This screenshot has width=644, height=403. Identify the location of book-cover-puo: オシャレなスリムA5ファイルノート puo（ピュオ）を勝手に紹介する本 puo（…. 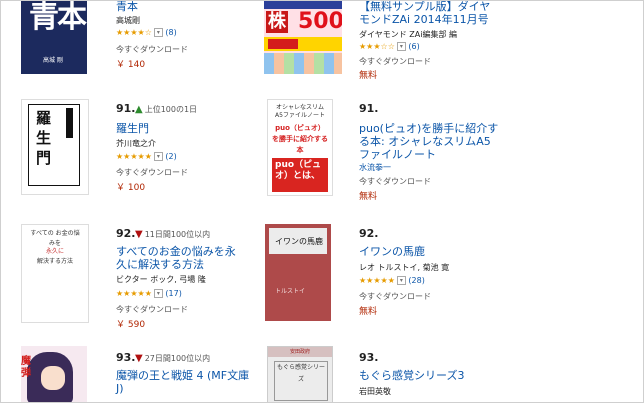
(300, 147).